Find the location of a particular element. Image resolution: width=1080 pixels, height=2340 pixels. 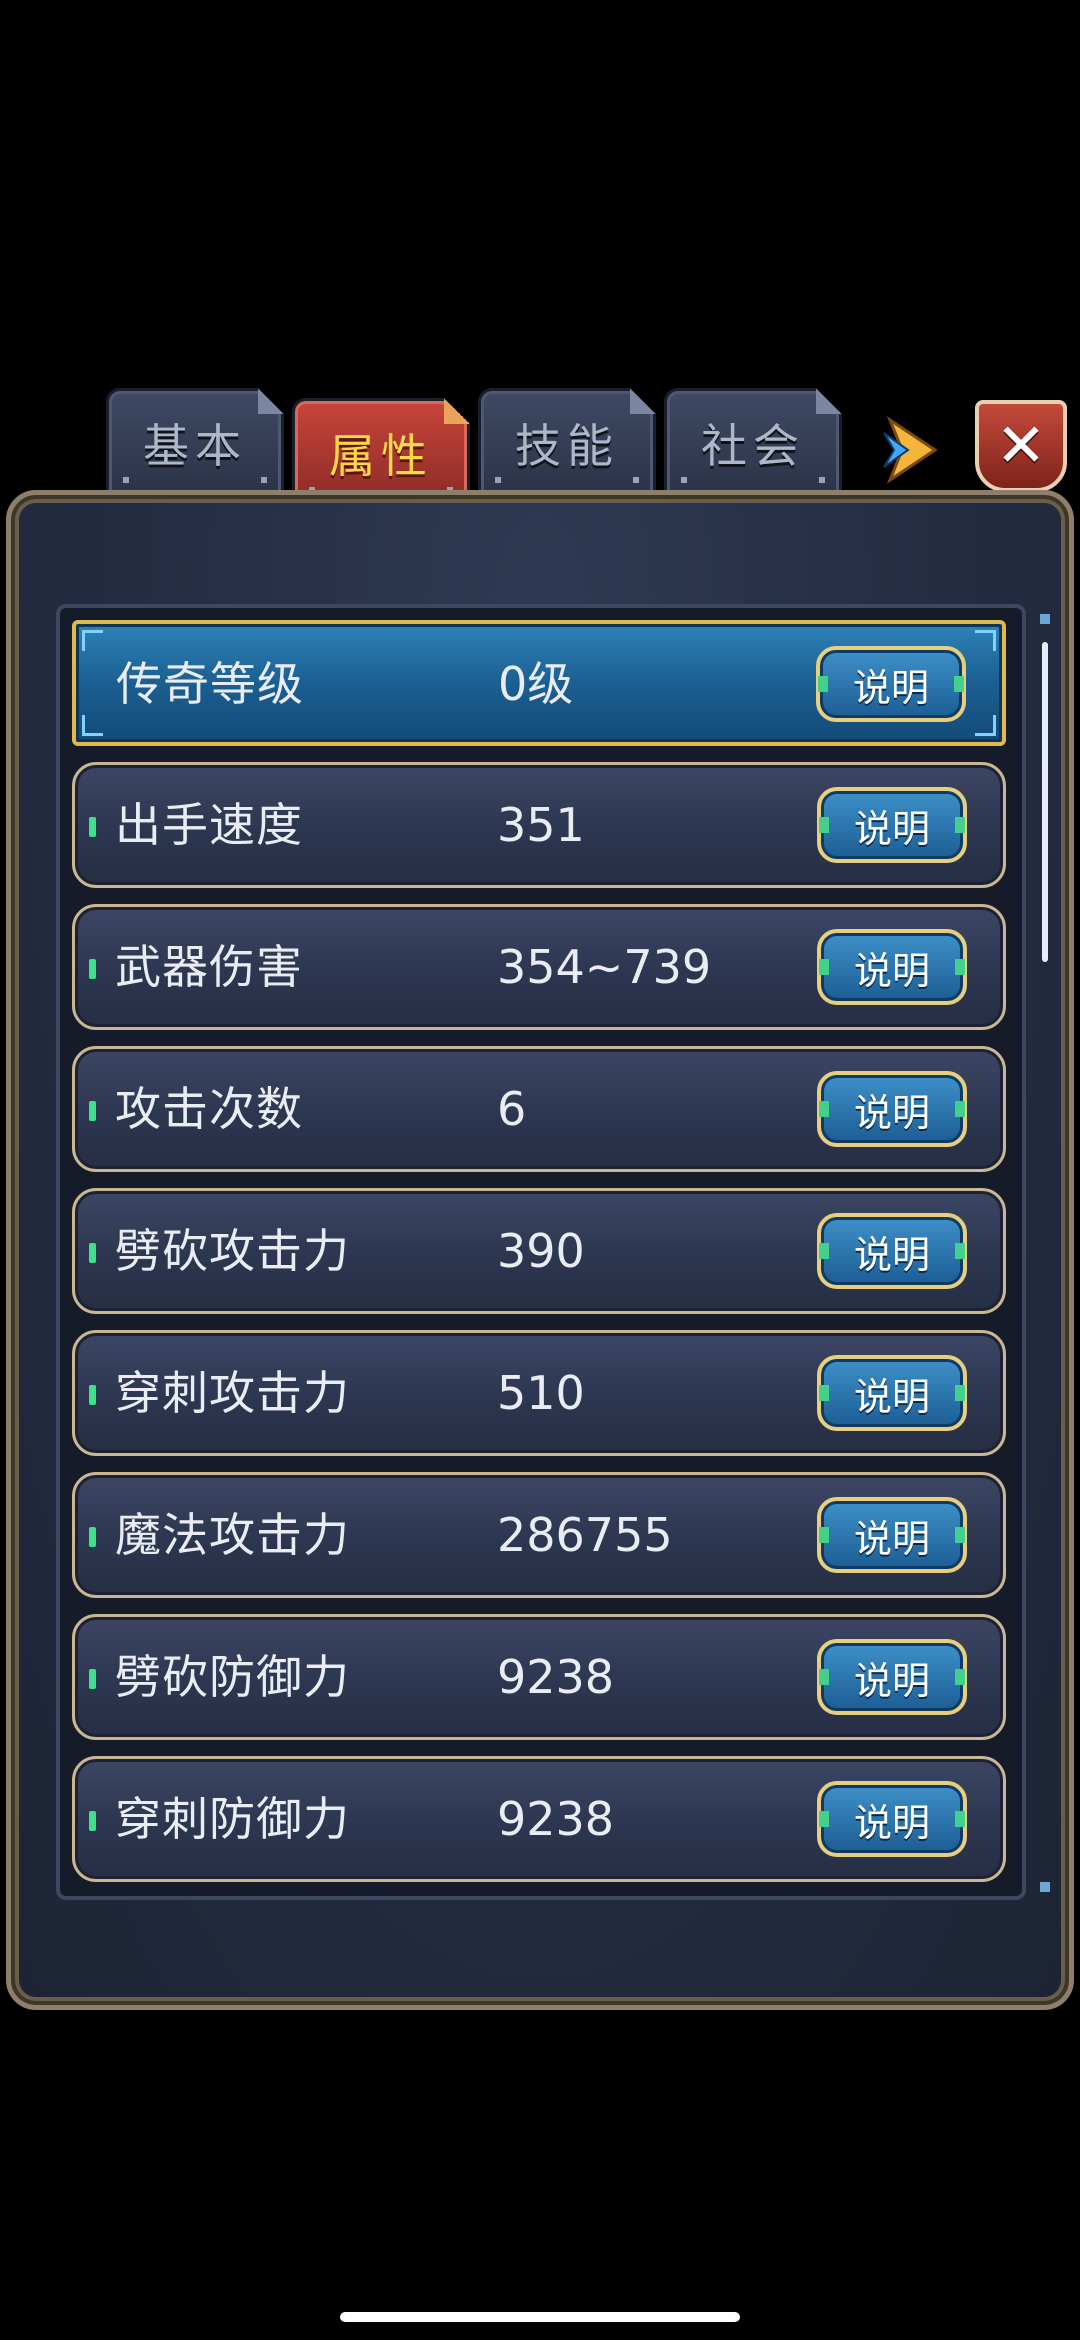

list-item: 武器伤害 354~739 说明 is located at coordinates (539, 967).